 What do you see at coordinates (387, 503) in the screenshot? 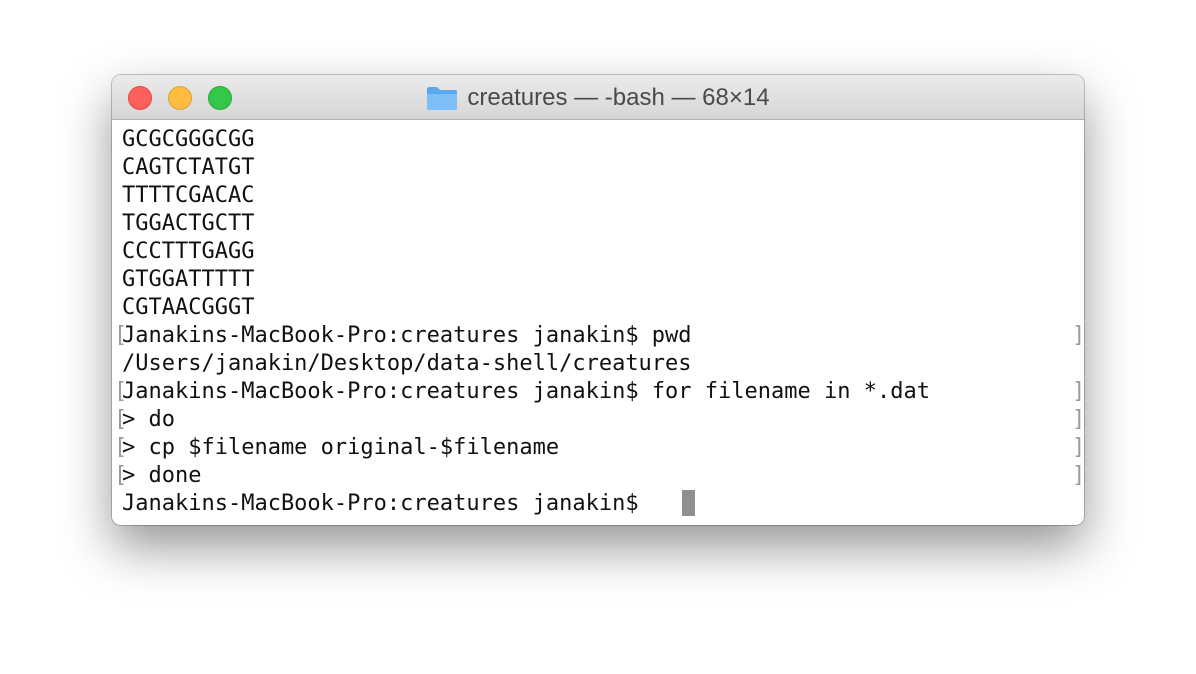
I see `terminal-prompt-line: Janakins-MacBook-Pro:creatures janakin$` at bounding box center [387, 503].